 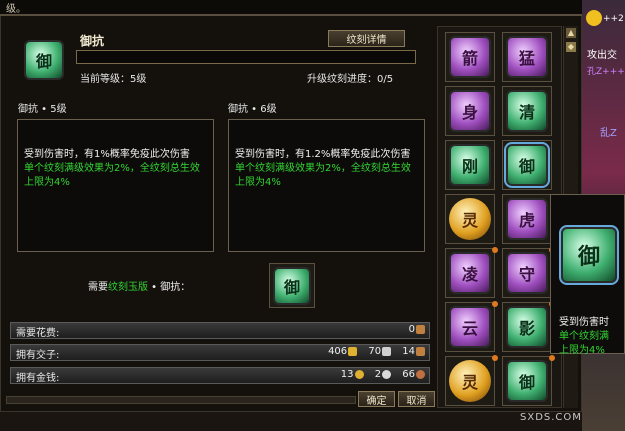 What do you see at coordinates (408, 374) in the screenshot?
I see `money-copper-value: 66` at bounding box center [408, 374].